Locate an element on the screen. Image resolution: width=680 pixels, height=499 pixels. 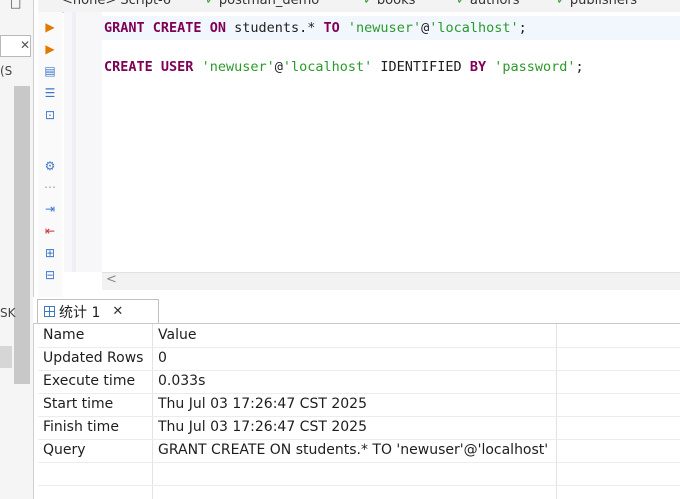
close-icon: ✕ is located at coordinates (117, 311).